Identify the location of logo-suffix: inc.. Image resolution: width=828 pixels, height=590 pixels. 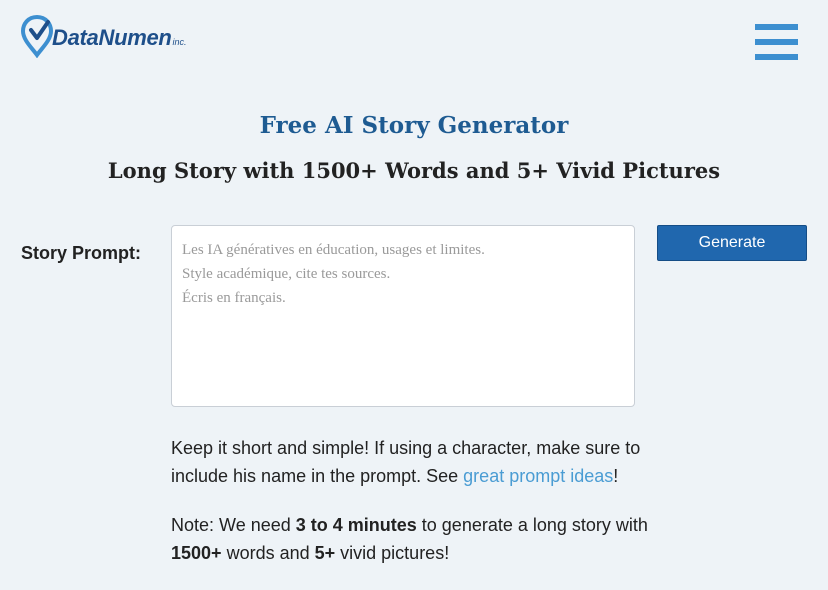
(179, 42).